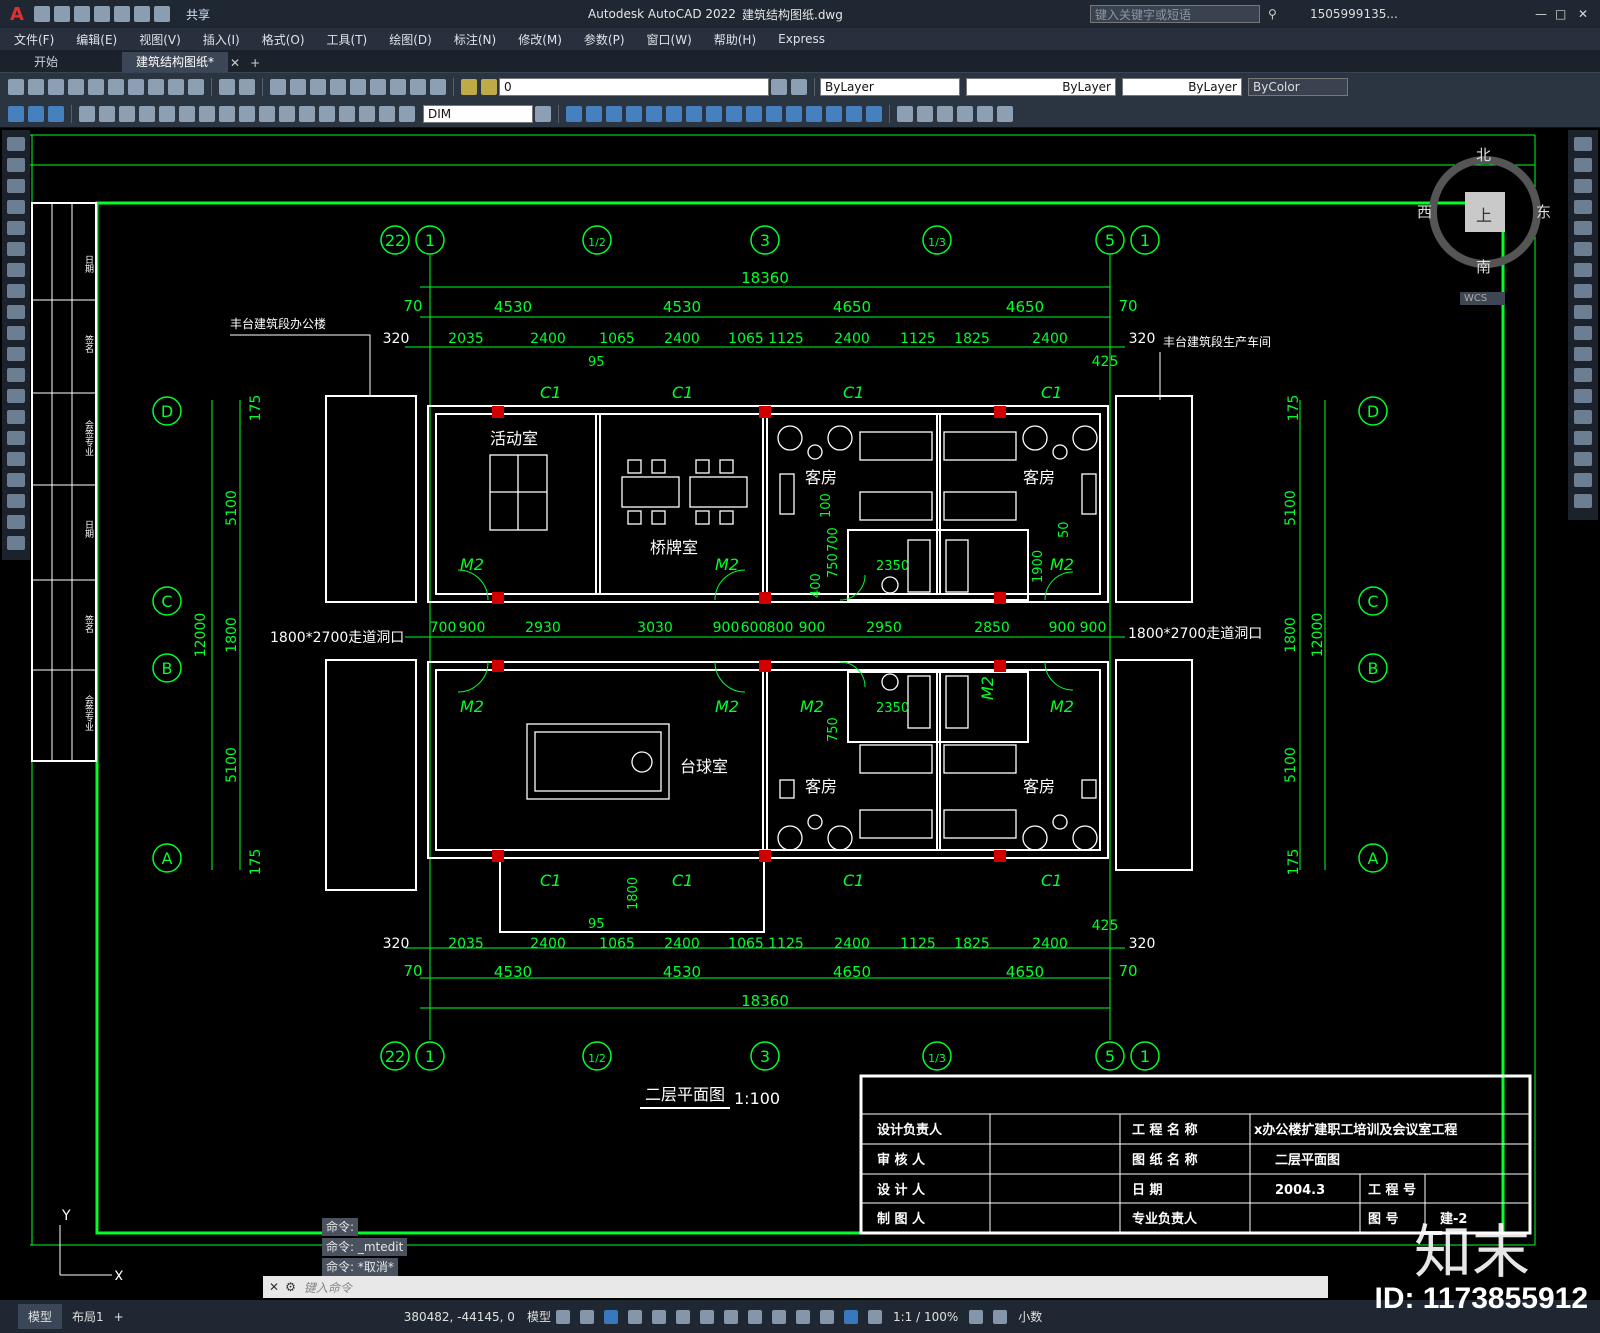 This screenshot has height=1333, width=1600. What do you see at coordinates (96, 86) in the screenshot?
I see `preview-icon` at bounding box center [96, 86].